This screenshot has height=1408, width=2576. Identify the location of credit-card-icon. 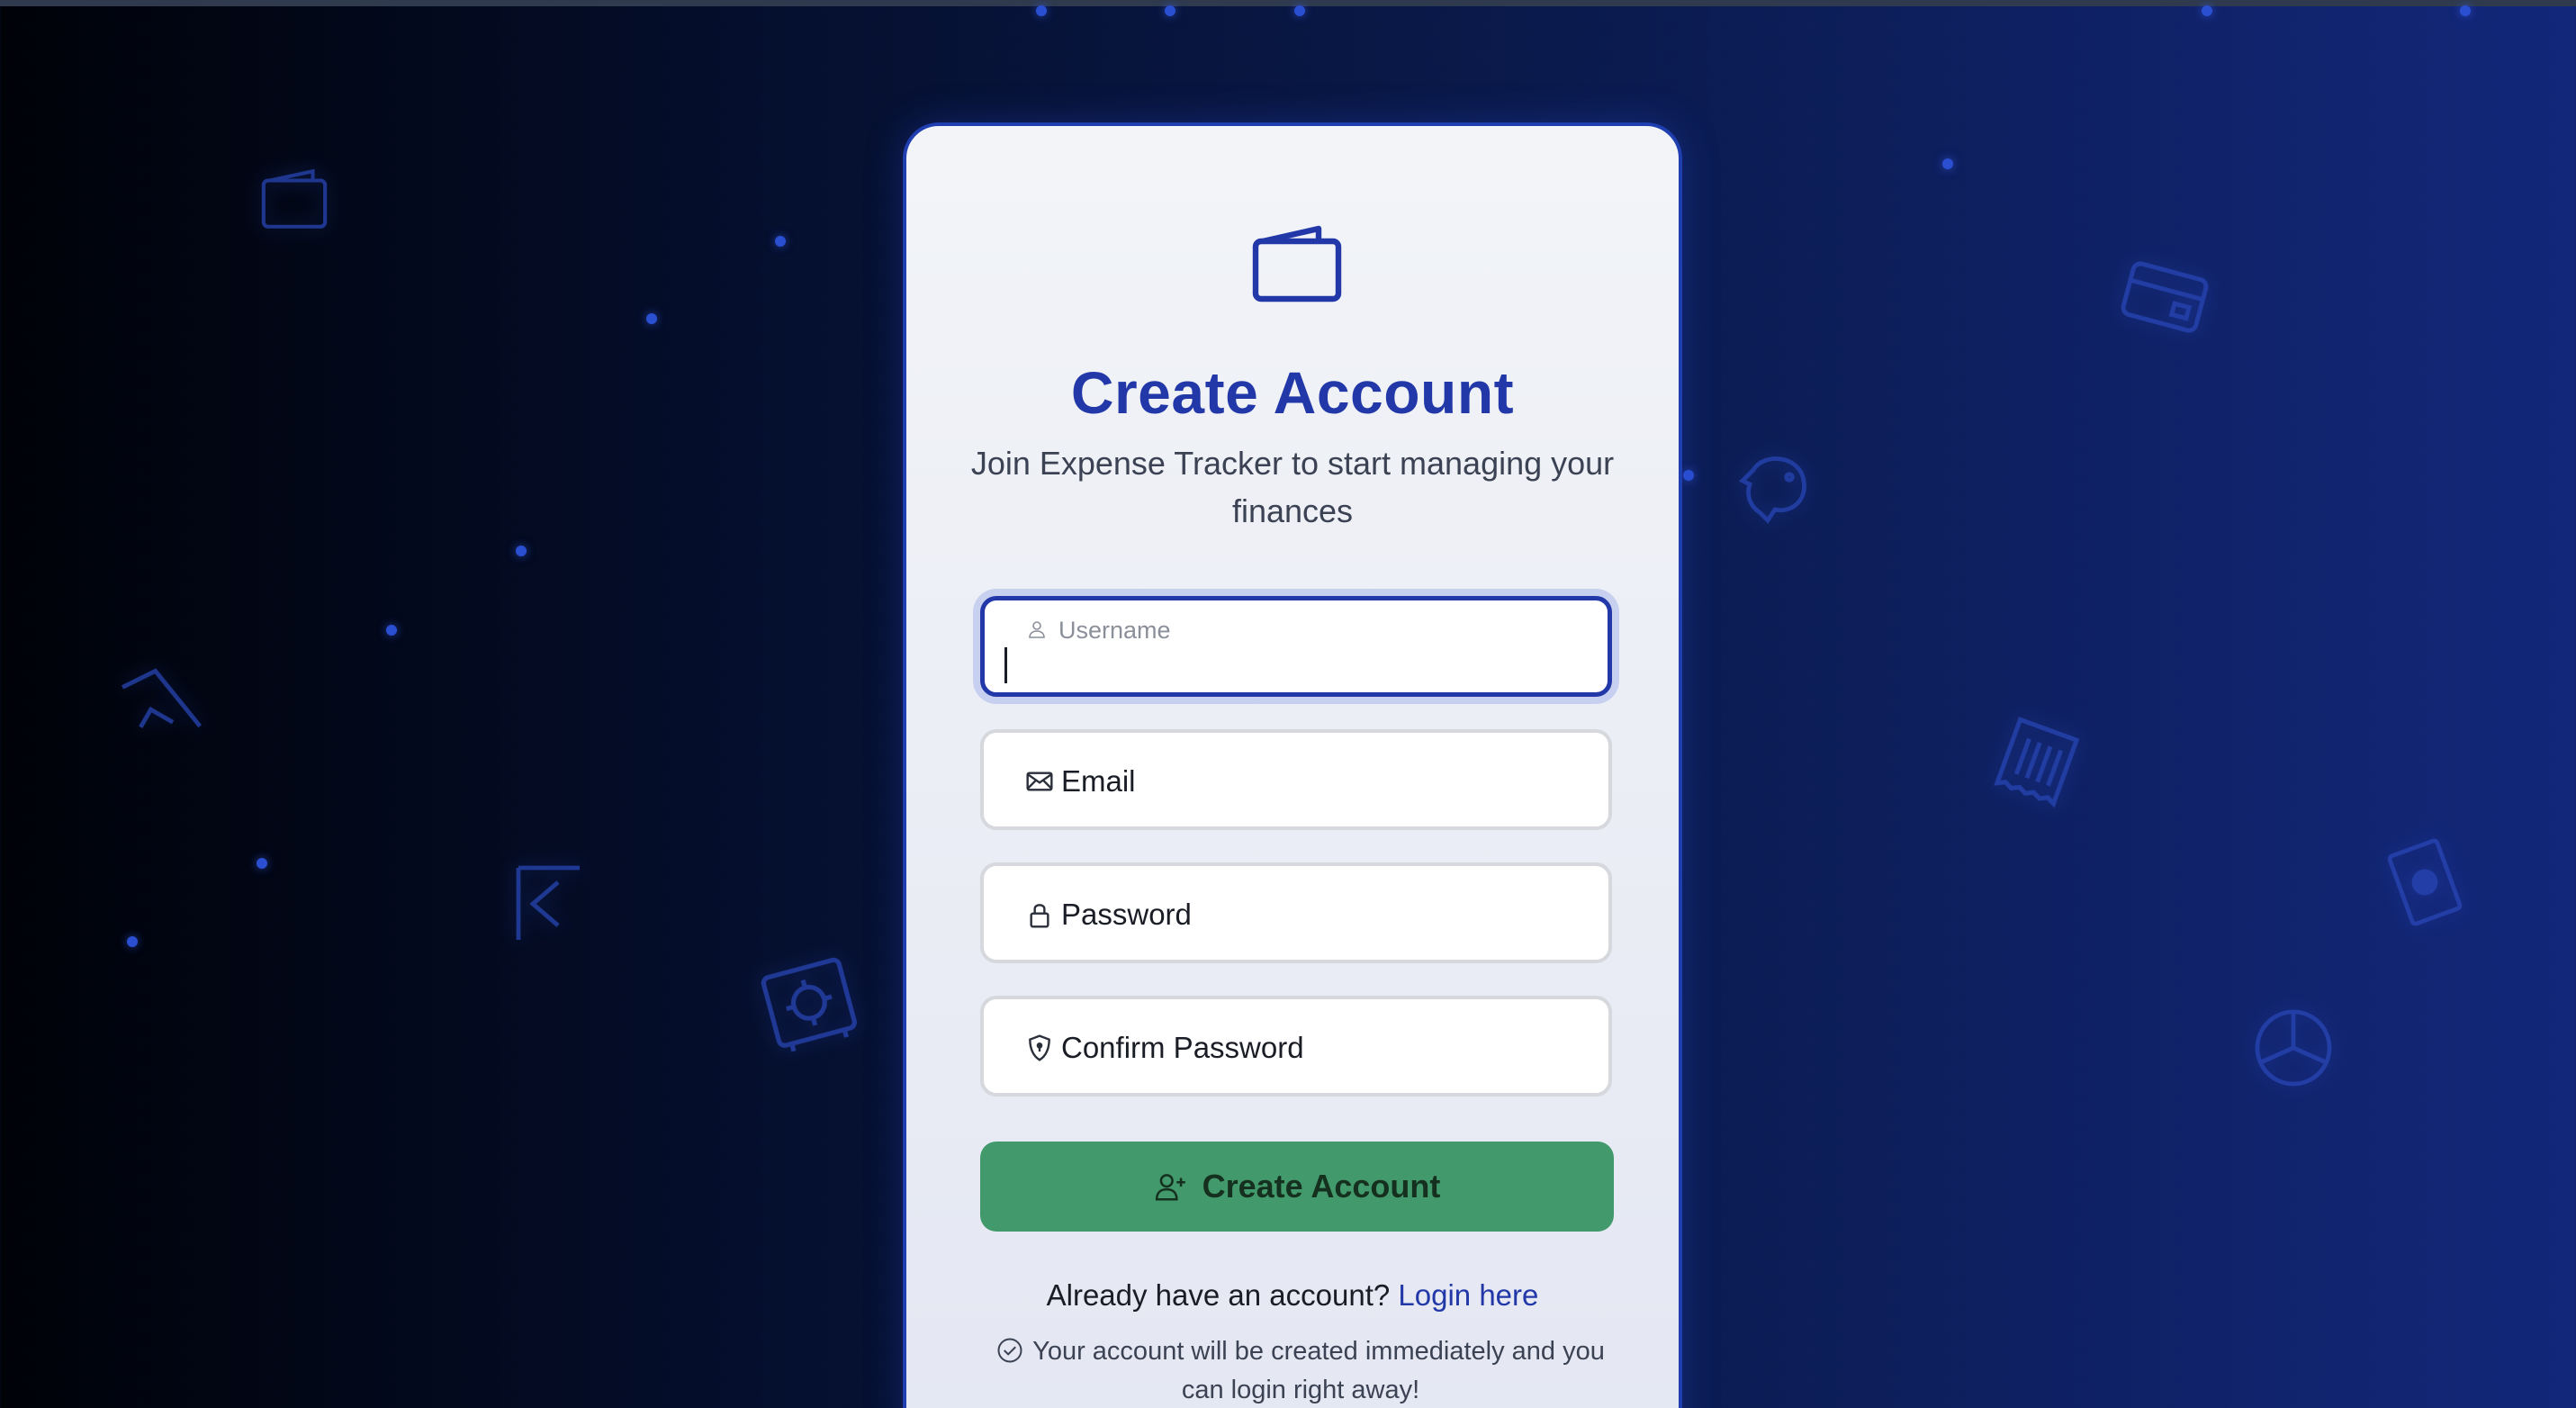
(2164, 296).